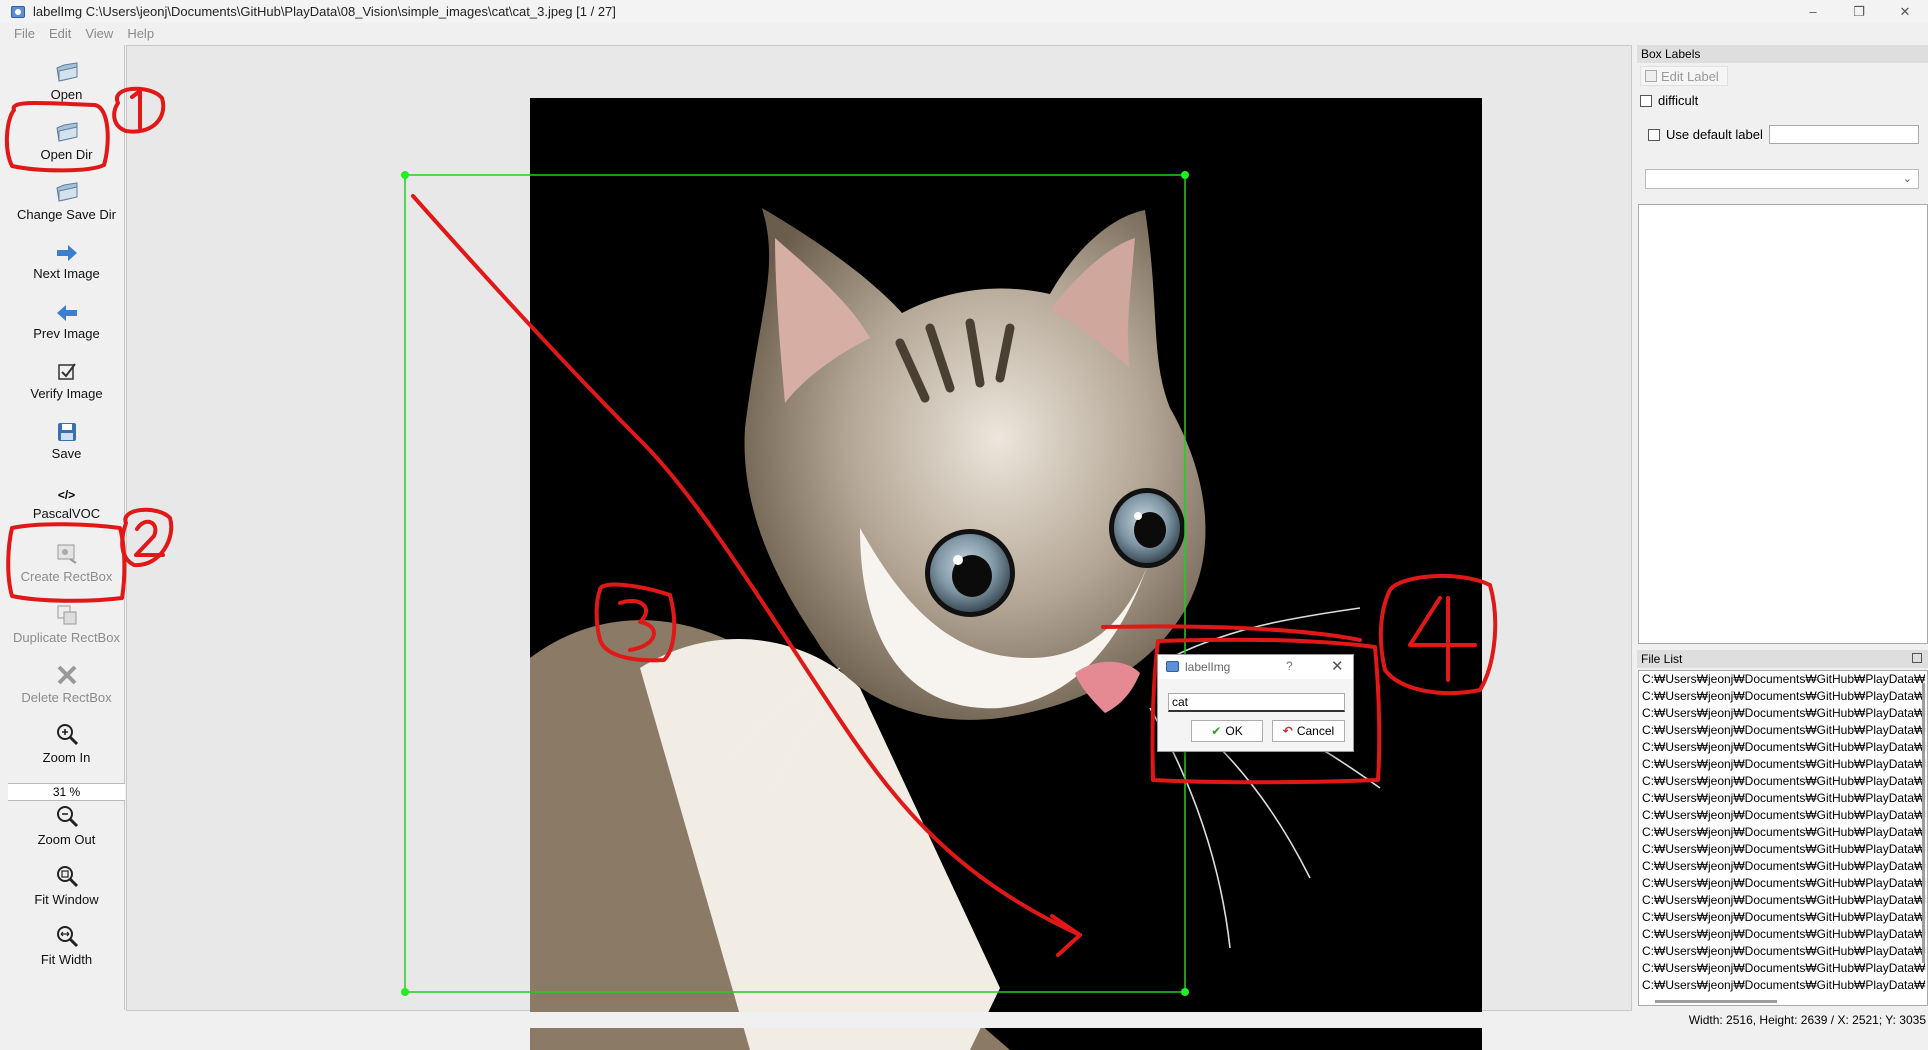 The image size is (1928, 1050). I want to click on undock-icon, so click(1917, 658).